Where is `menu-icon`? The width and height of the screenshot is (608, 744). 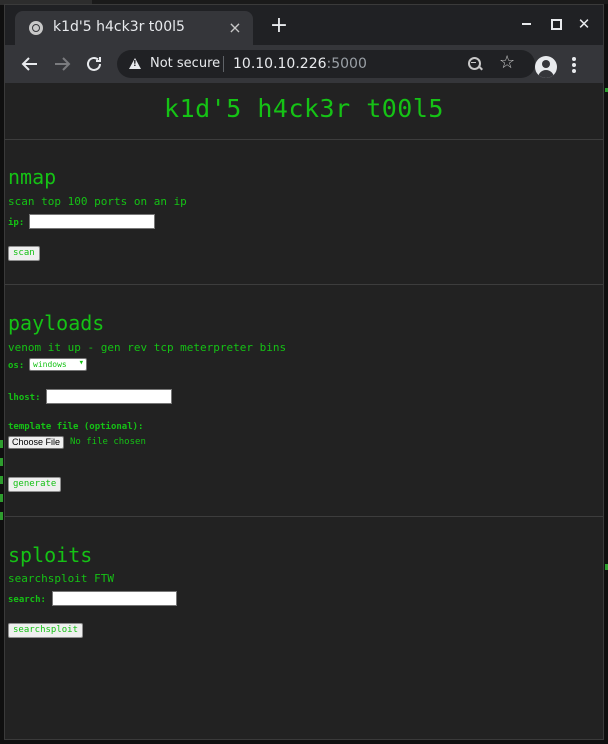
menu-icon is located at coordinates (574, 66).